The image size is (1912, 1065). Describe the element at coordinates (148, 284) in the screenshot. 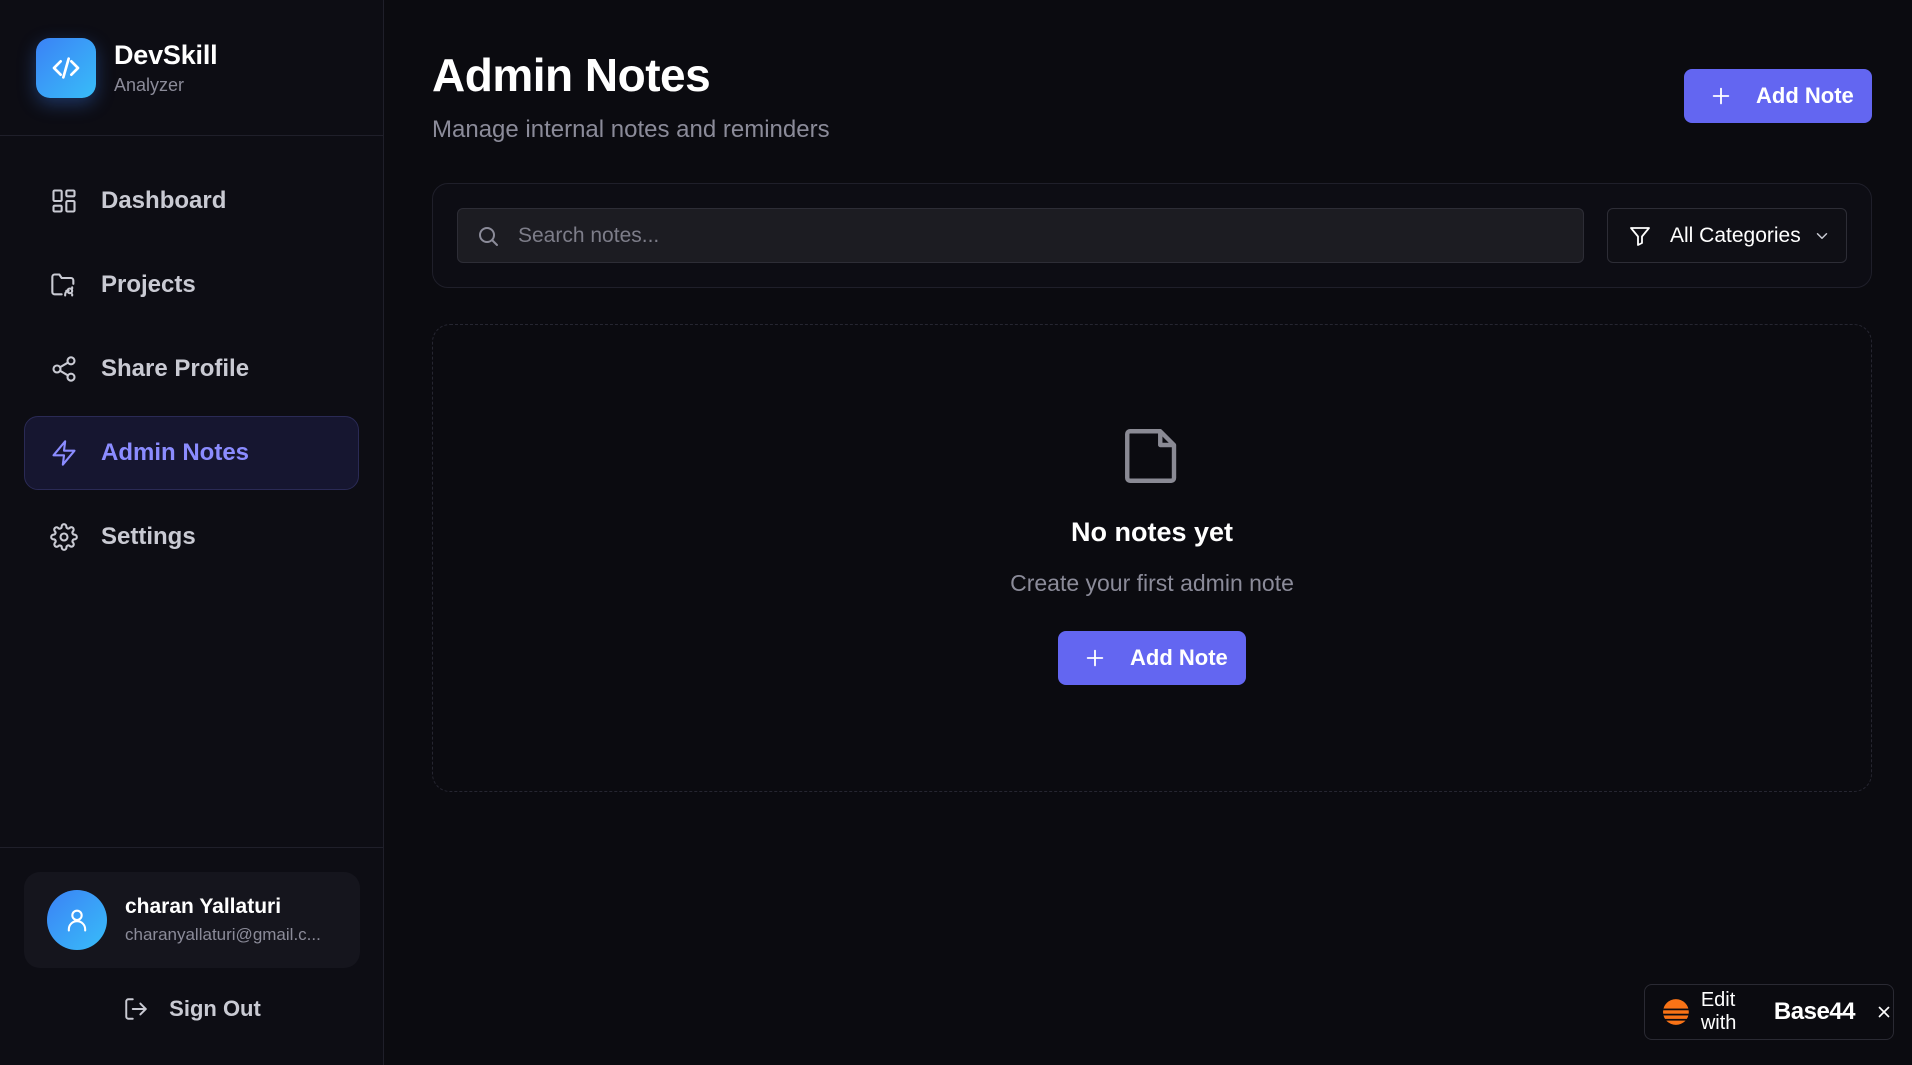

I see `sidebar-item-label: Projects` at that location.